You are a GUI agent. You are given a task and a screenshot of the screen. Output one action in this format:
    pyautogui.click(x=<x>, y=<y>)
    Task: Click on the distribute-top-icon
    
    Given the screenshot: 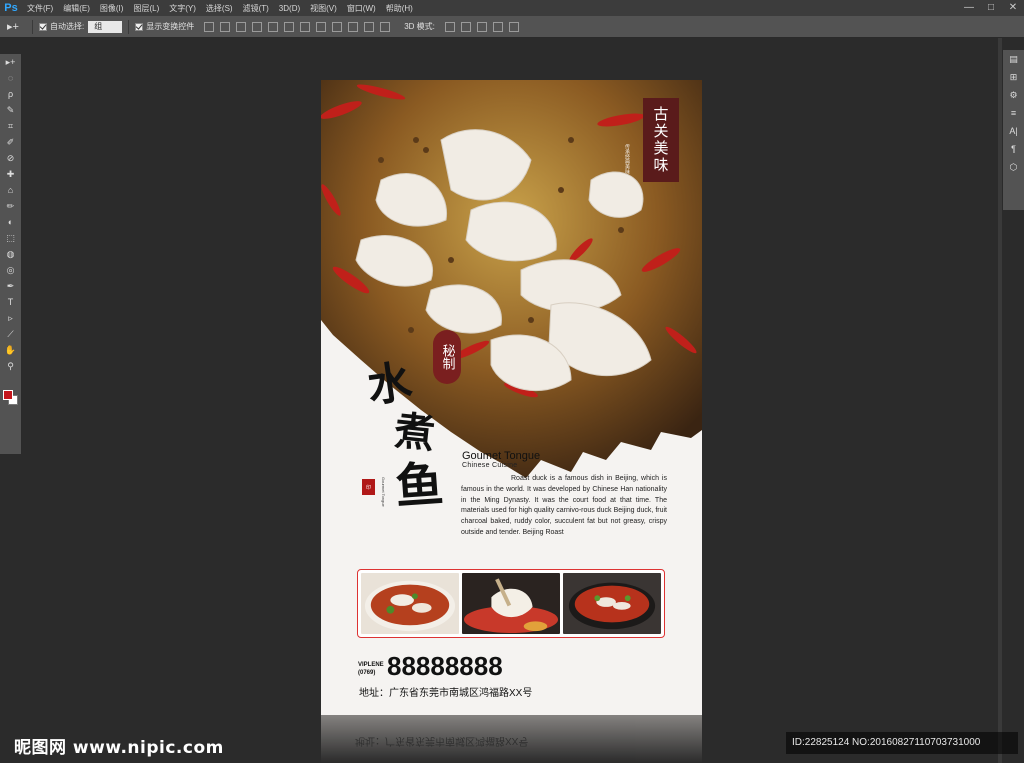 What is the action you would take?
    pyautogui.click(x=305, y=26)
    